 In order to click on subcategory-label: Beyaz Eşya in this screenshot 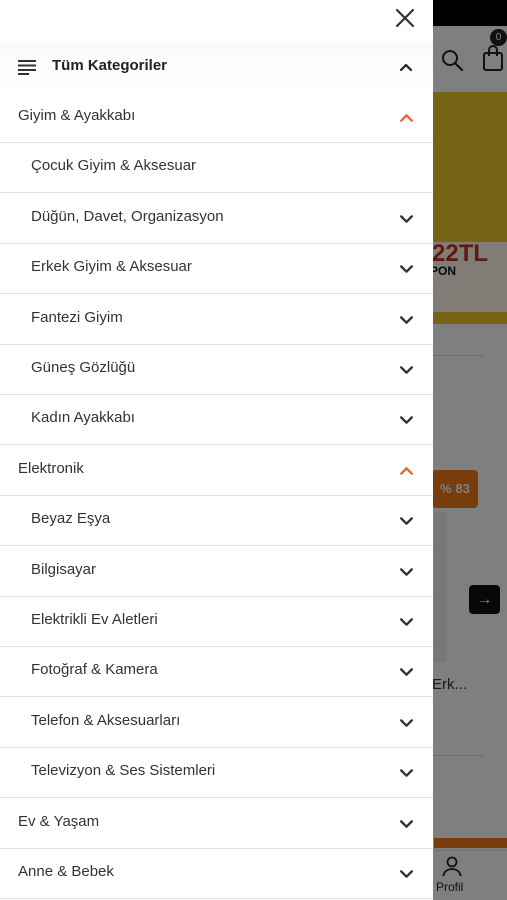, I will do `click(71, 519)`.